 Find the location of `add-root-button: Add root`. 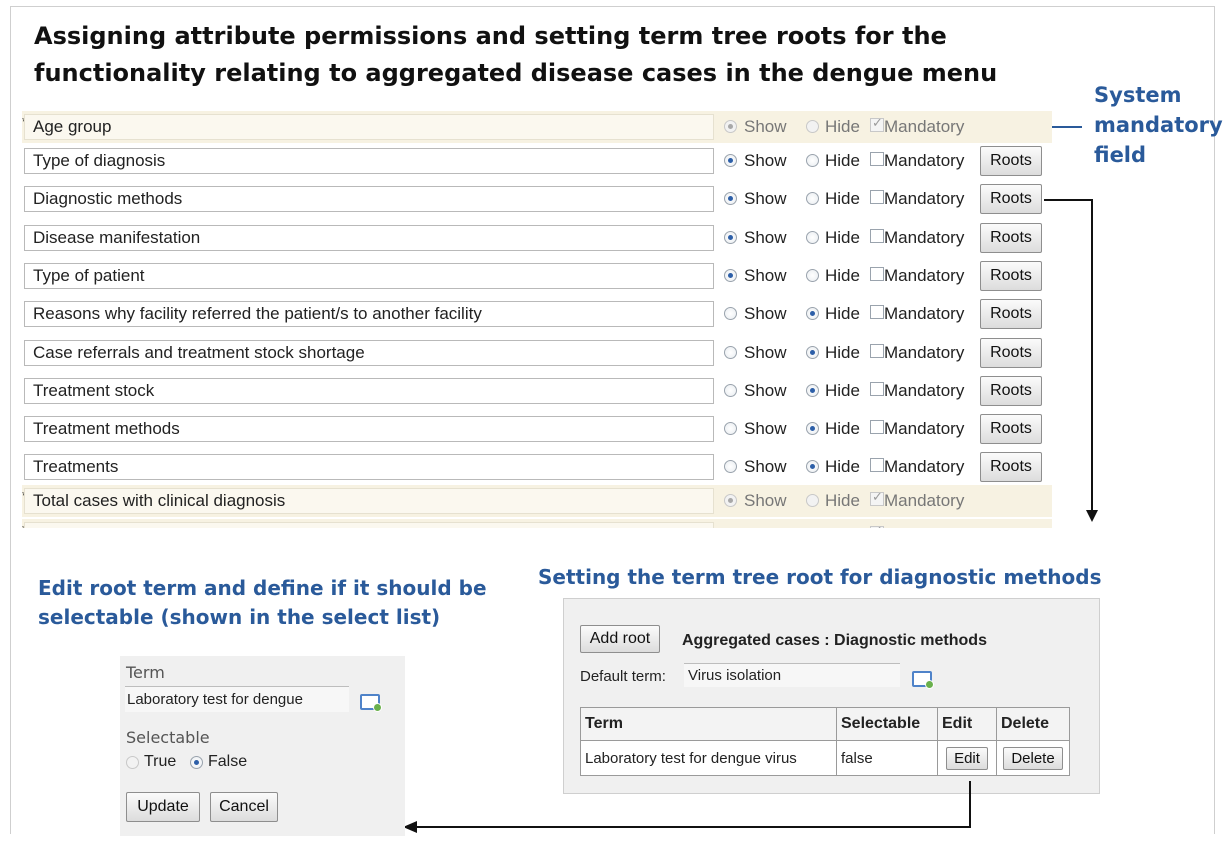

add-root-button: Add root is located at coordinates (620, 639).